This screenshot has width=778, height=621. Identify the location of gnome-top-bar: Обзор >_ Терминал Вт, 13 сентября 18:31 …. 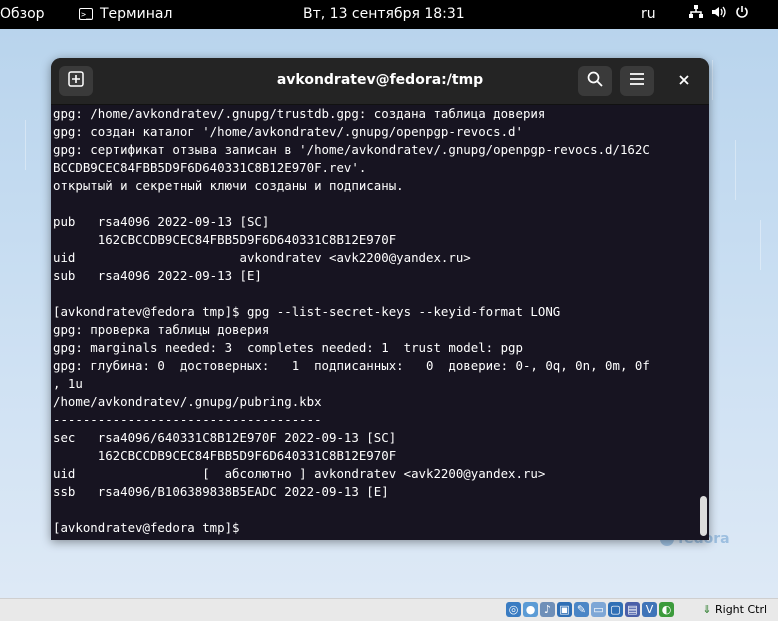
(389, 14).